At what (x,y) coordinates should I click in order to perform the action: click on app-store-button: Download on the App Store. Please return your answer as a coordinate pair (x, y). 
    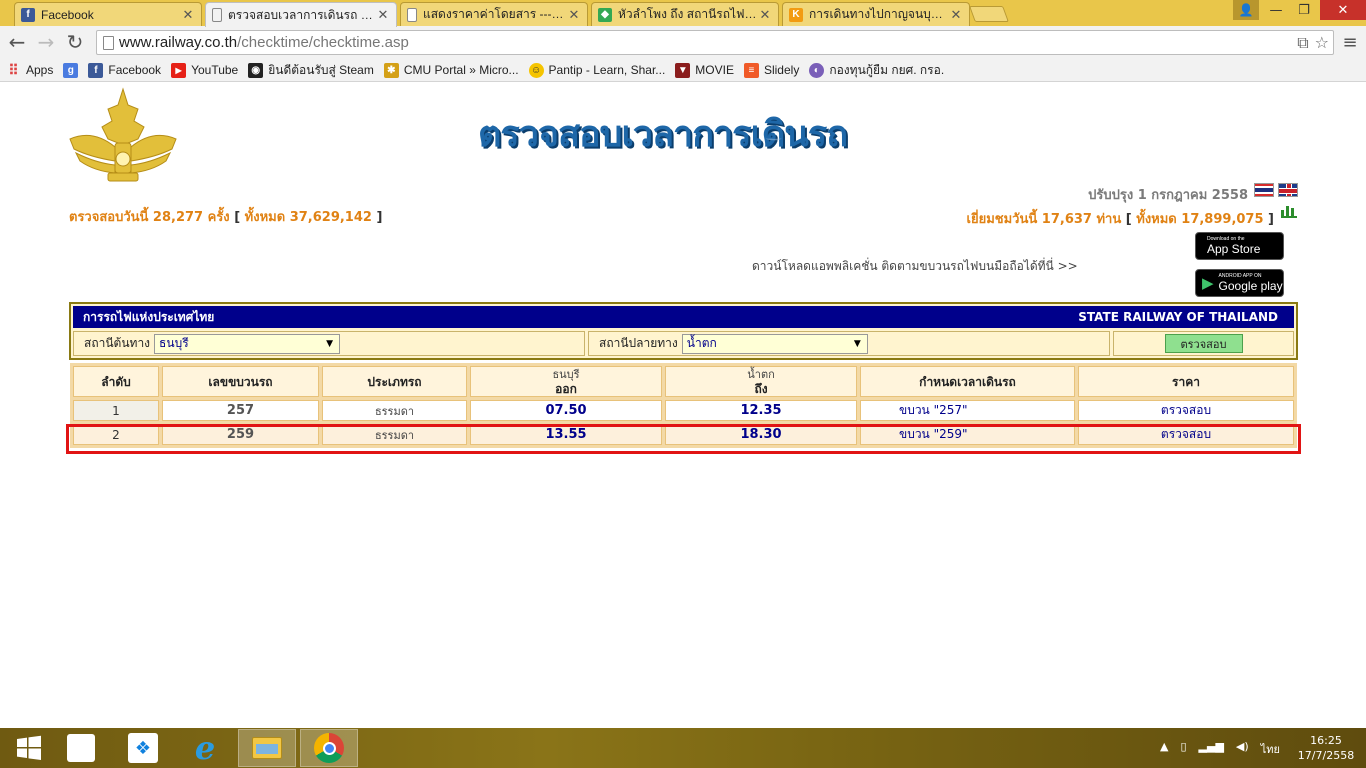
    Looking at the image, I should click on (1239, 246).